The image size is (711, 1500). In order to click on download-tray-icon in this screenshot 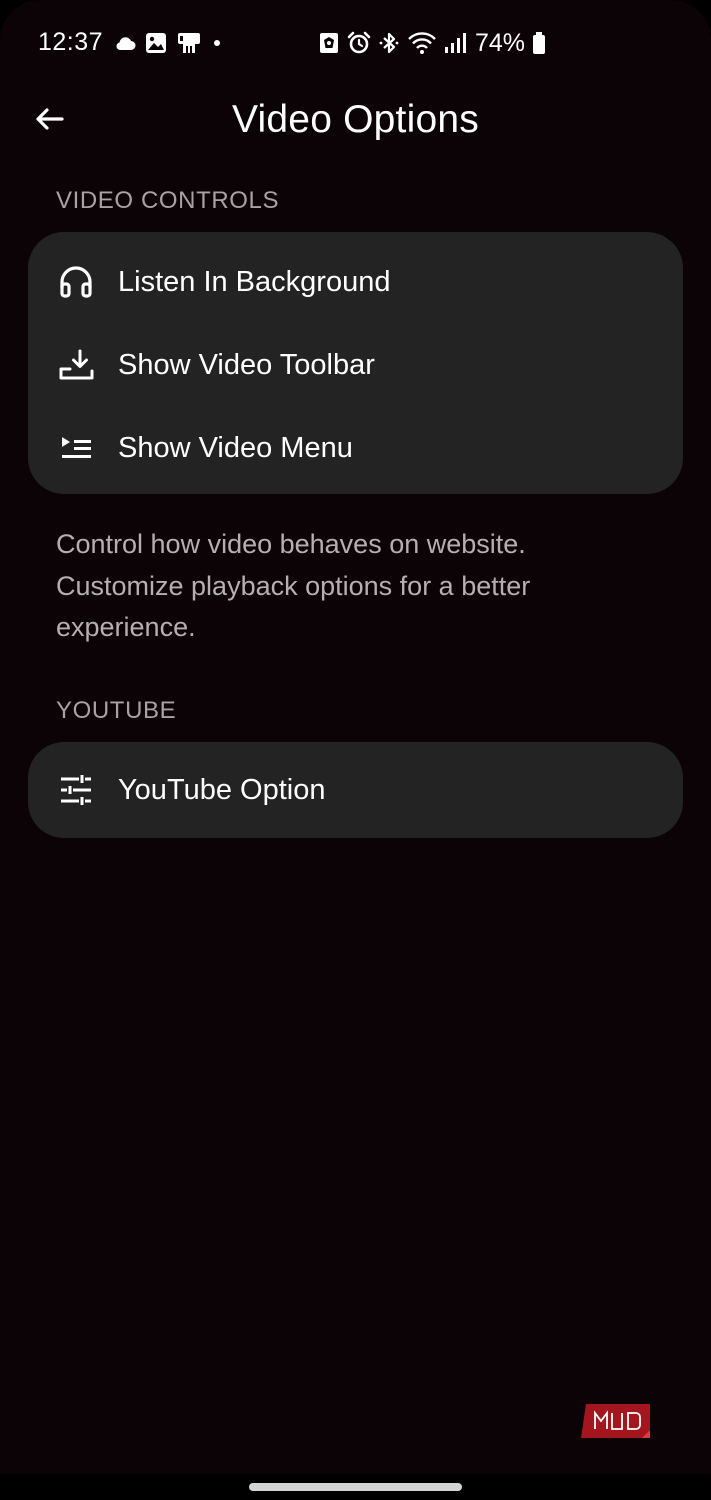, I will do `click(76, 365)`.